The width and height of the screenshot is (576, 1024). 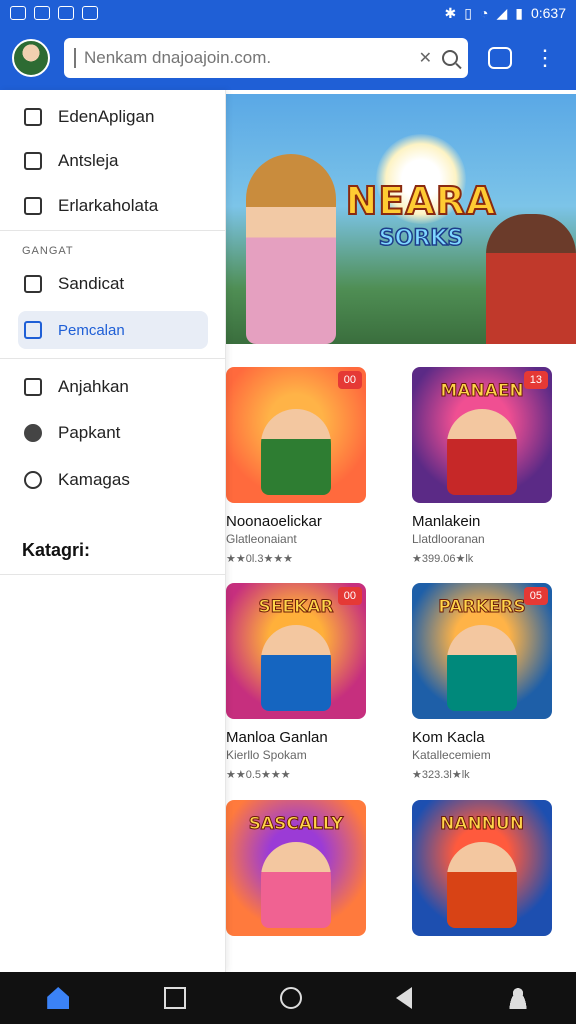 I want to click on search-nav-icon, so click(x=290, y=998).